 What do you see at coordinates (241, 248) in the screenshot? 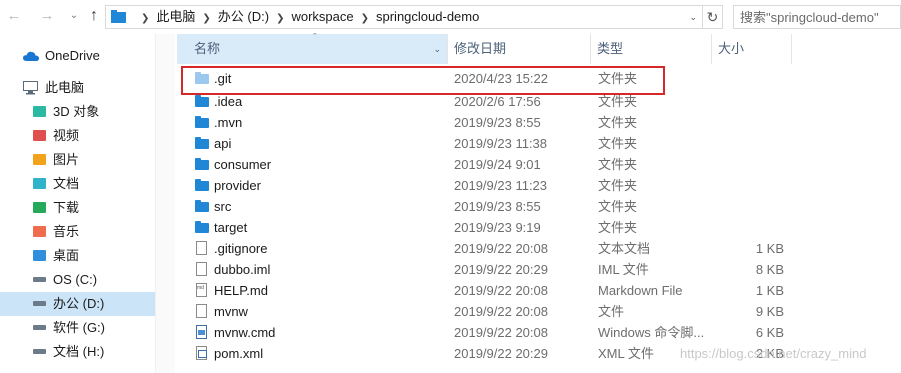
I see `file-name: .gitignore` at bounding box center [241, 248].